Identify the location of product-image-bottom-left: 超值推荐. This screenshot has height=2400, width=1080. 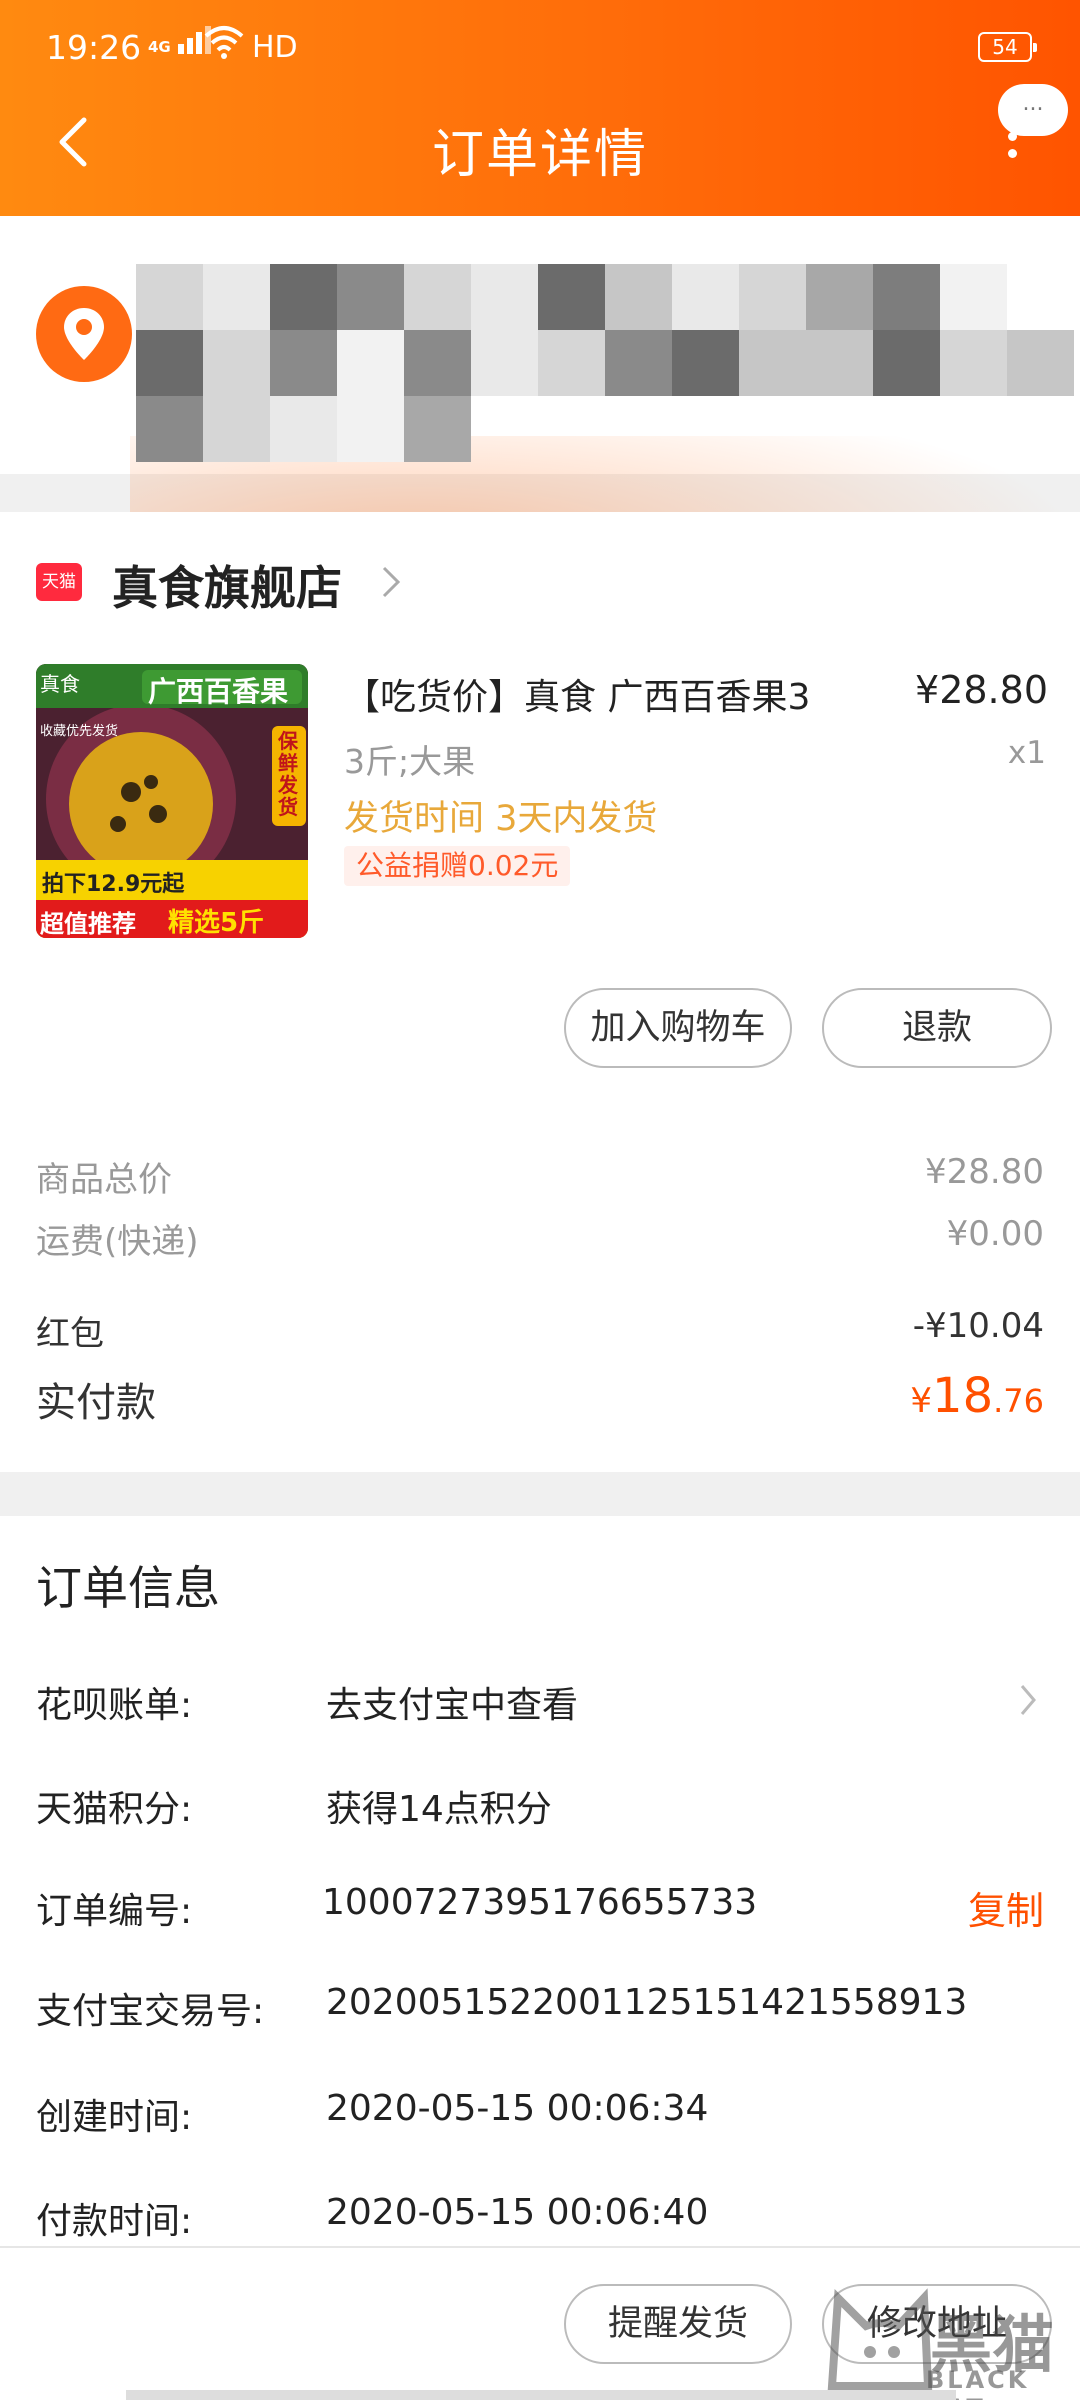
(88, 924).